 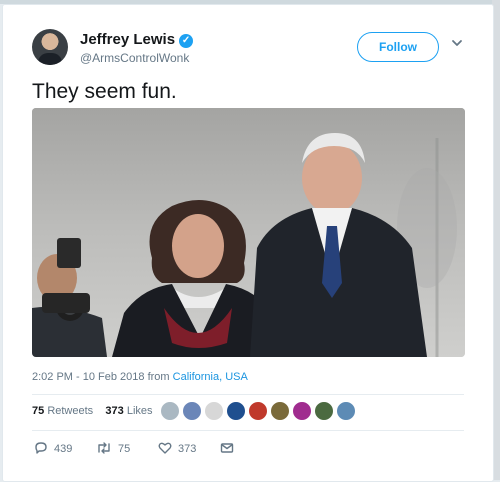 I want to click on like-count: 373, so click(x=187, y=449).